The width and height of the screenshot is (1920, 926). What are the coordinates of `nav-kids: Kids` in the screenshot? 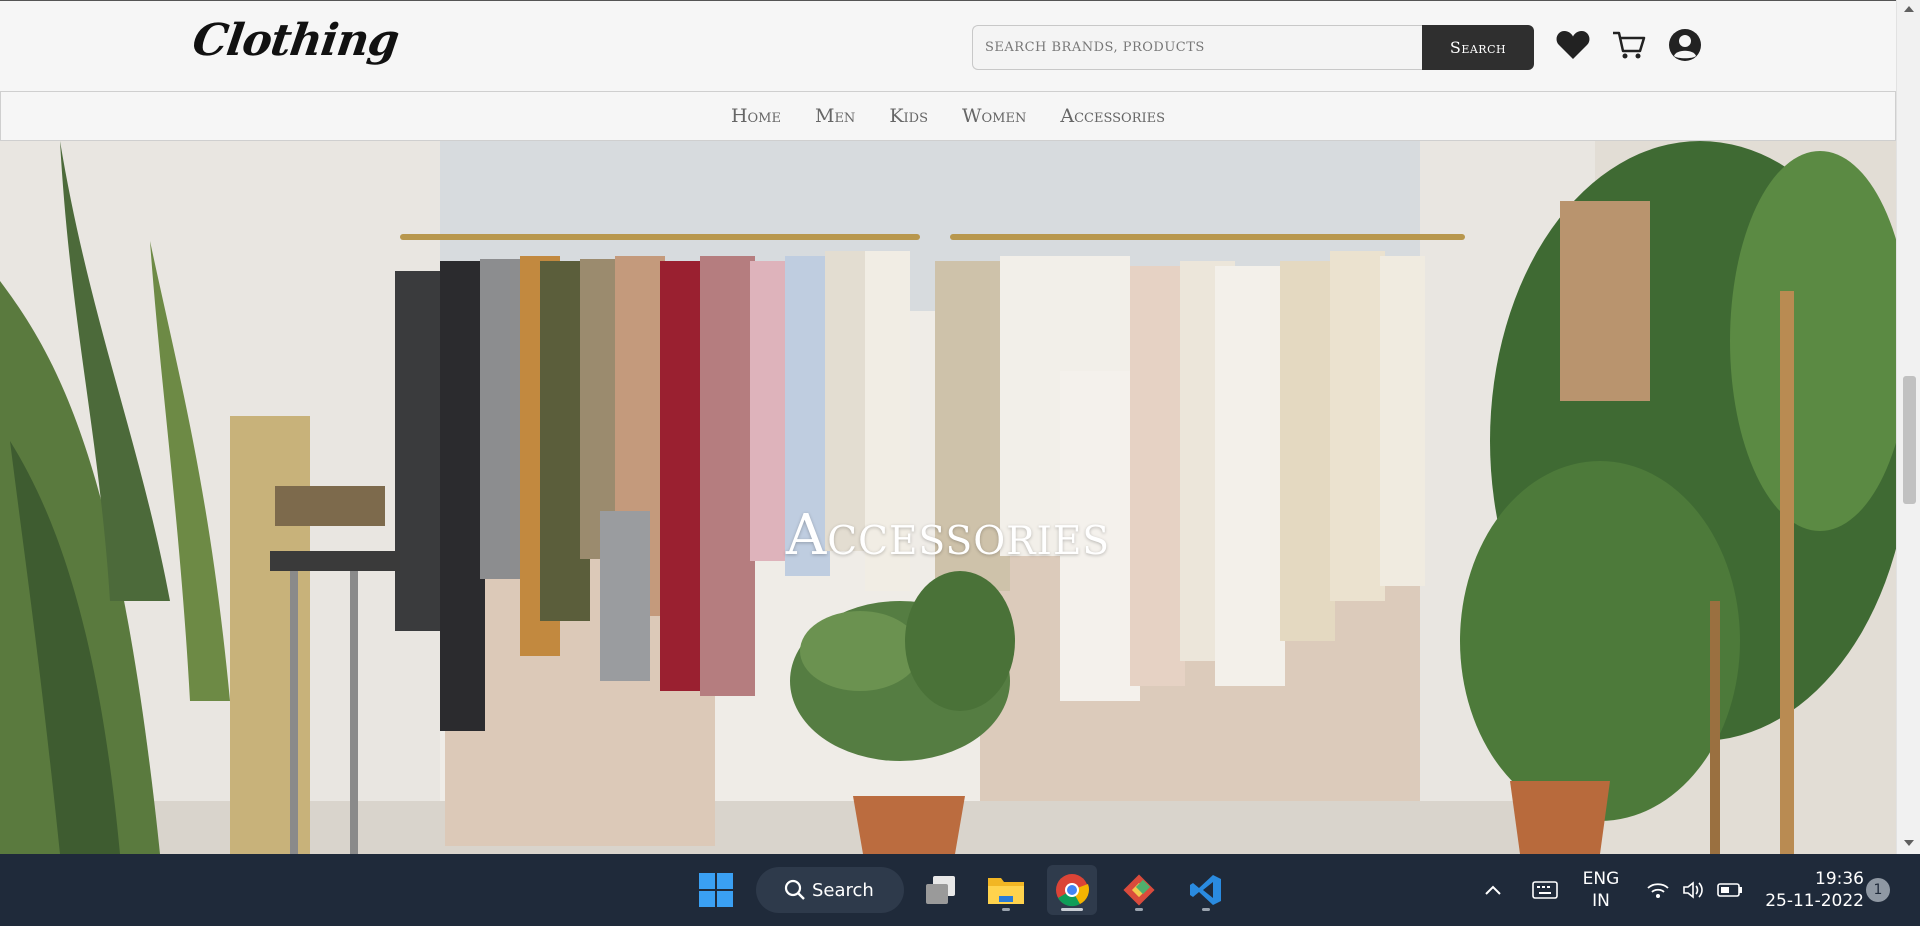 It's located at (908, 116).